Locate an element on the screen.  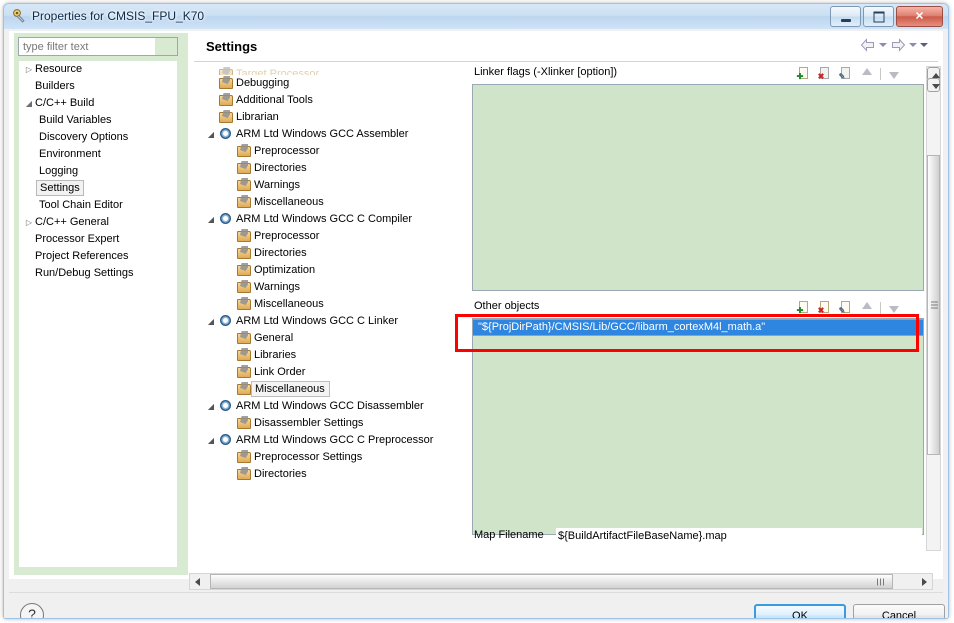
tool-tree-item: Disassembler Settings is located at coordinates (334, 423).